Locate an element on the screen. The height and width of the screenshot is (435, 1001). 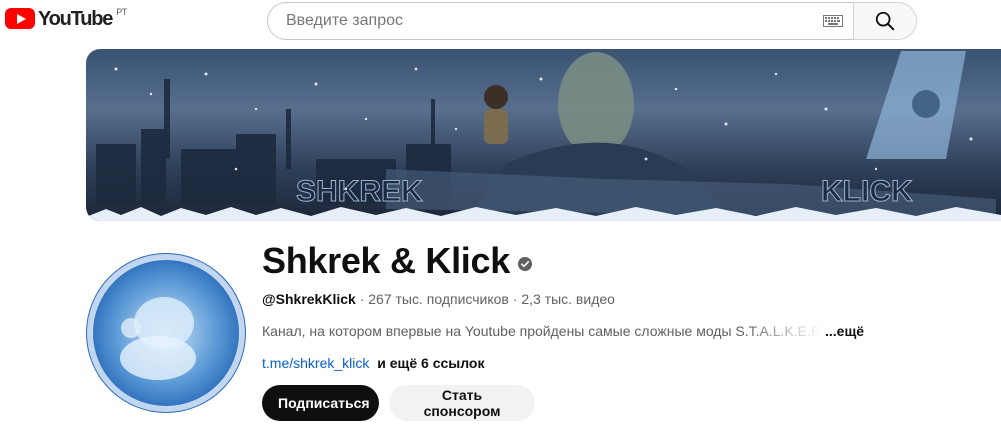
banner-left-text: SHKREK is located at coordinates (359, 191).